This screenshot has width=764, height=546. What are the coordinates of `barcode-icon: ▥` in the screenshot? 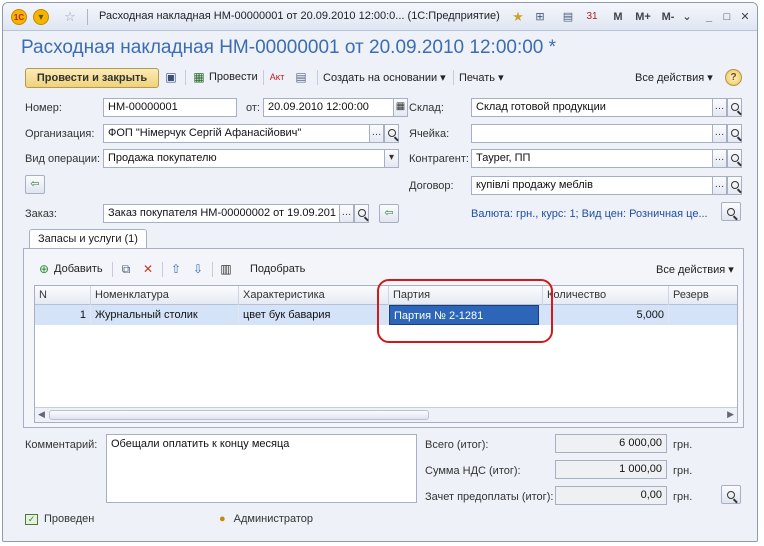 It's located at (226, 269).